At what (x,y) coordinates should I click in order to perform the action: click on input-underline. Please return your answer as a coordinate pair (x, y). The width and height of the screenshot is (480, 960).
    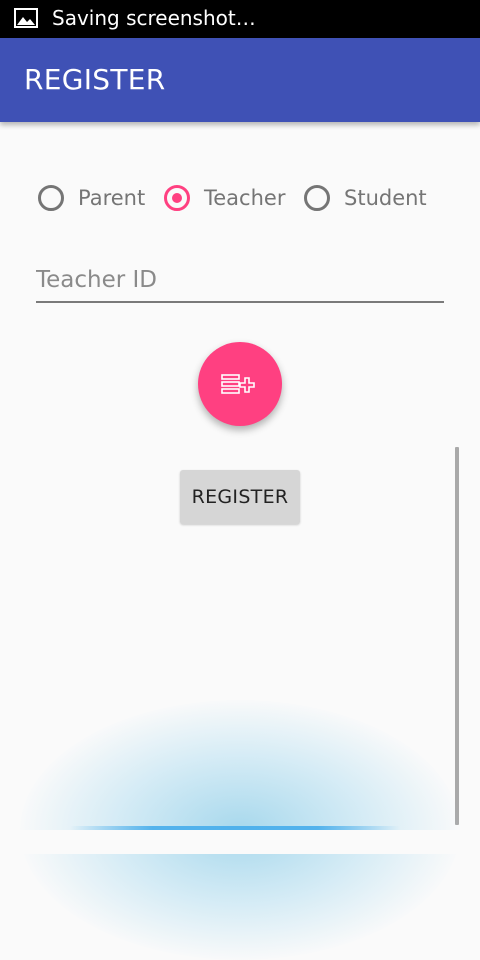
    Looking at the image, I should click on (240, 302).